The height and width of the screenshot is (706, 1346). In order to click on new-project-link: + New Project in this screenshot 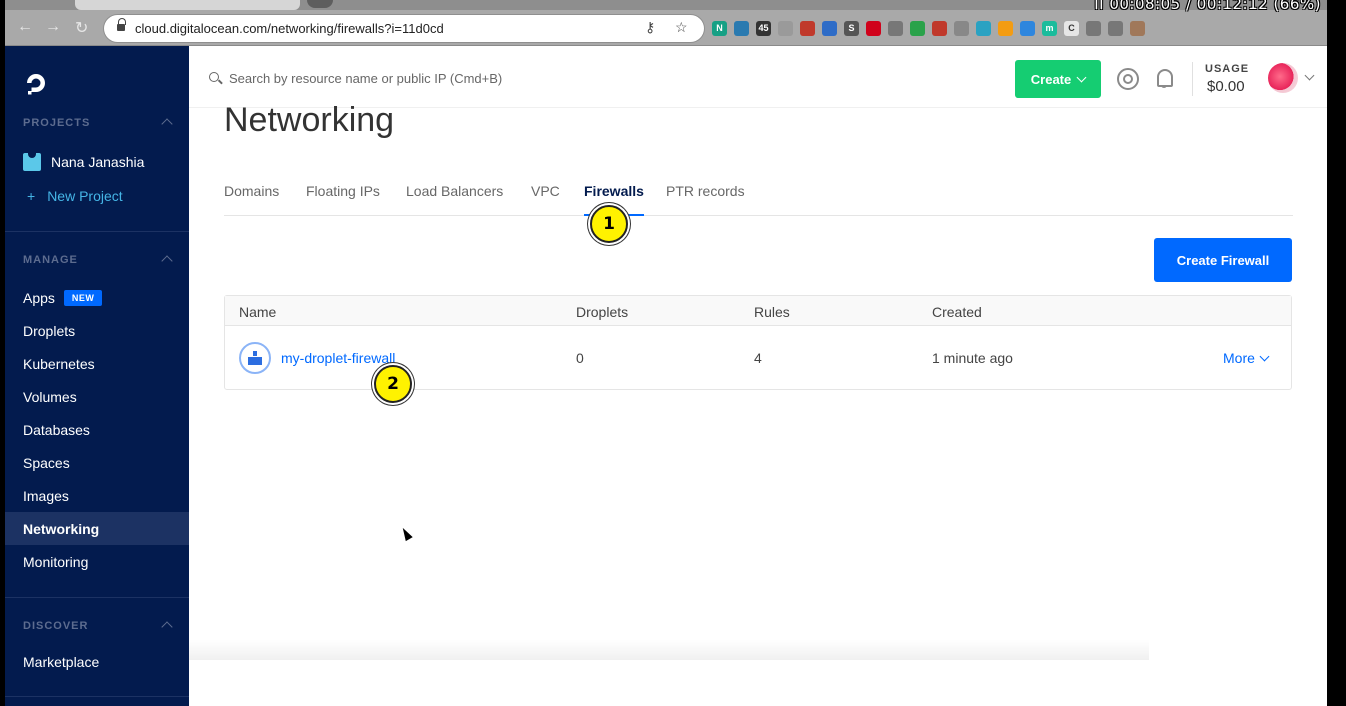, I will do `click(75, 196)`.